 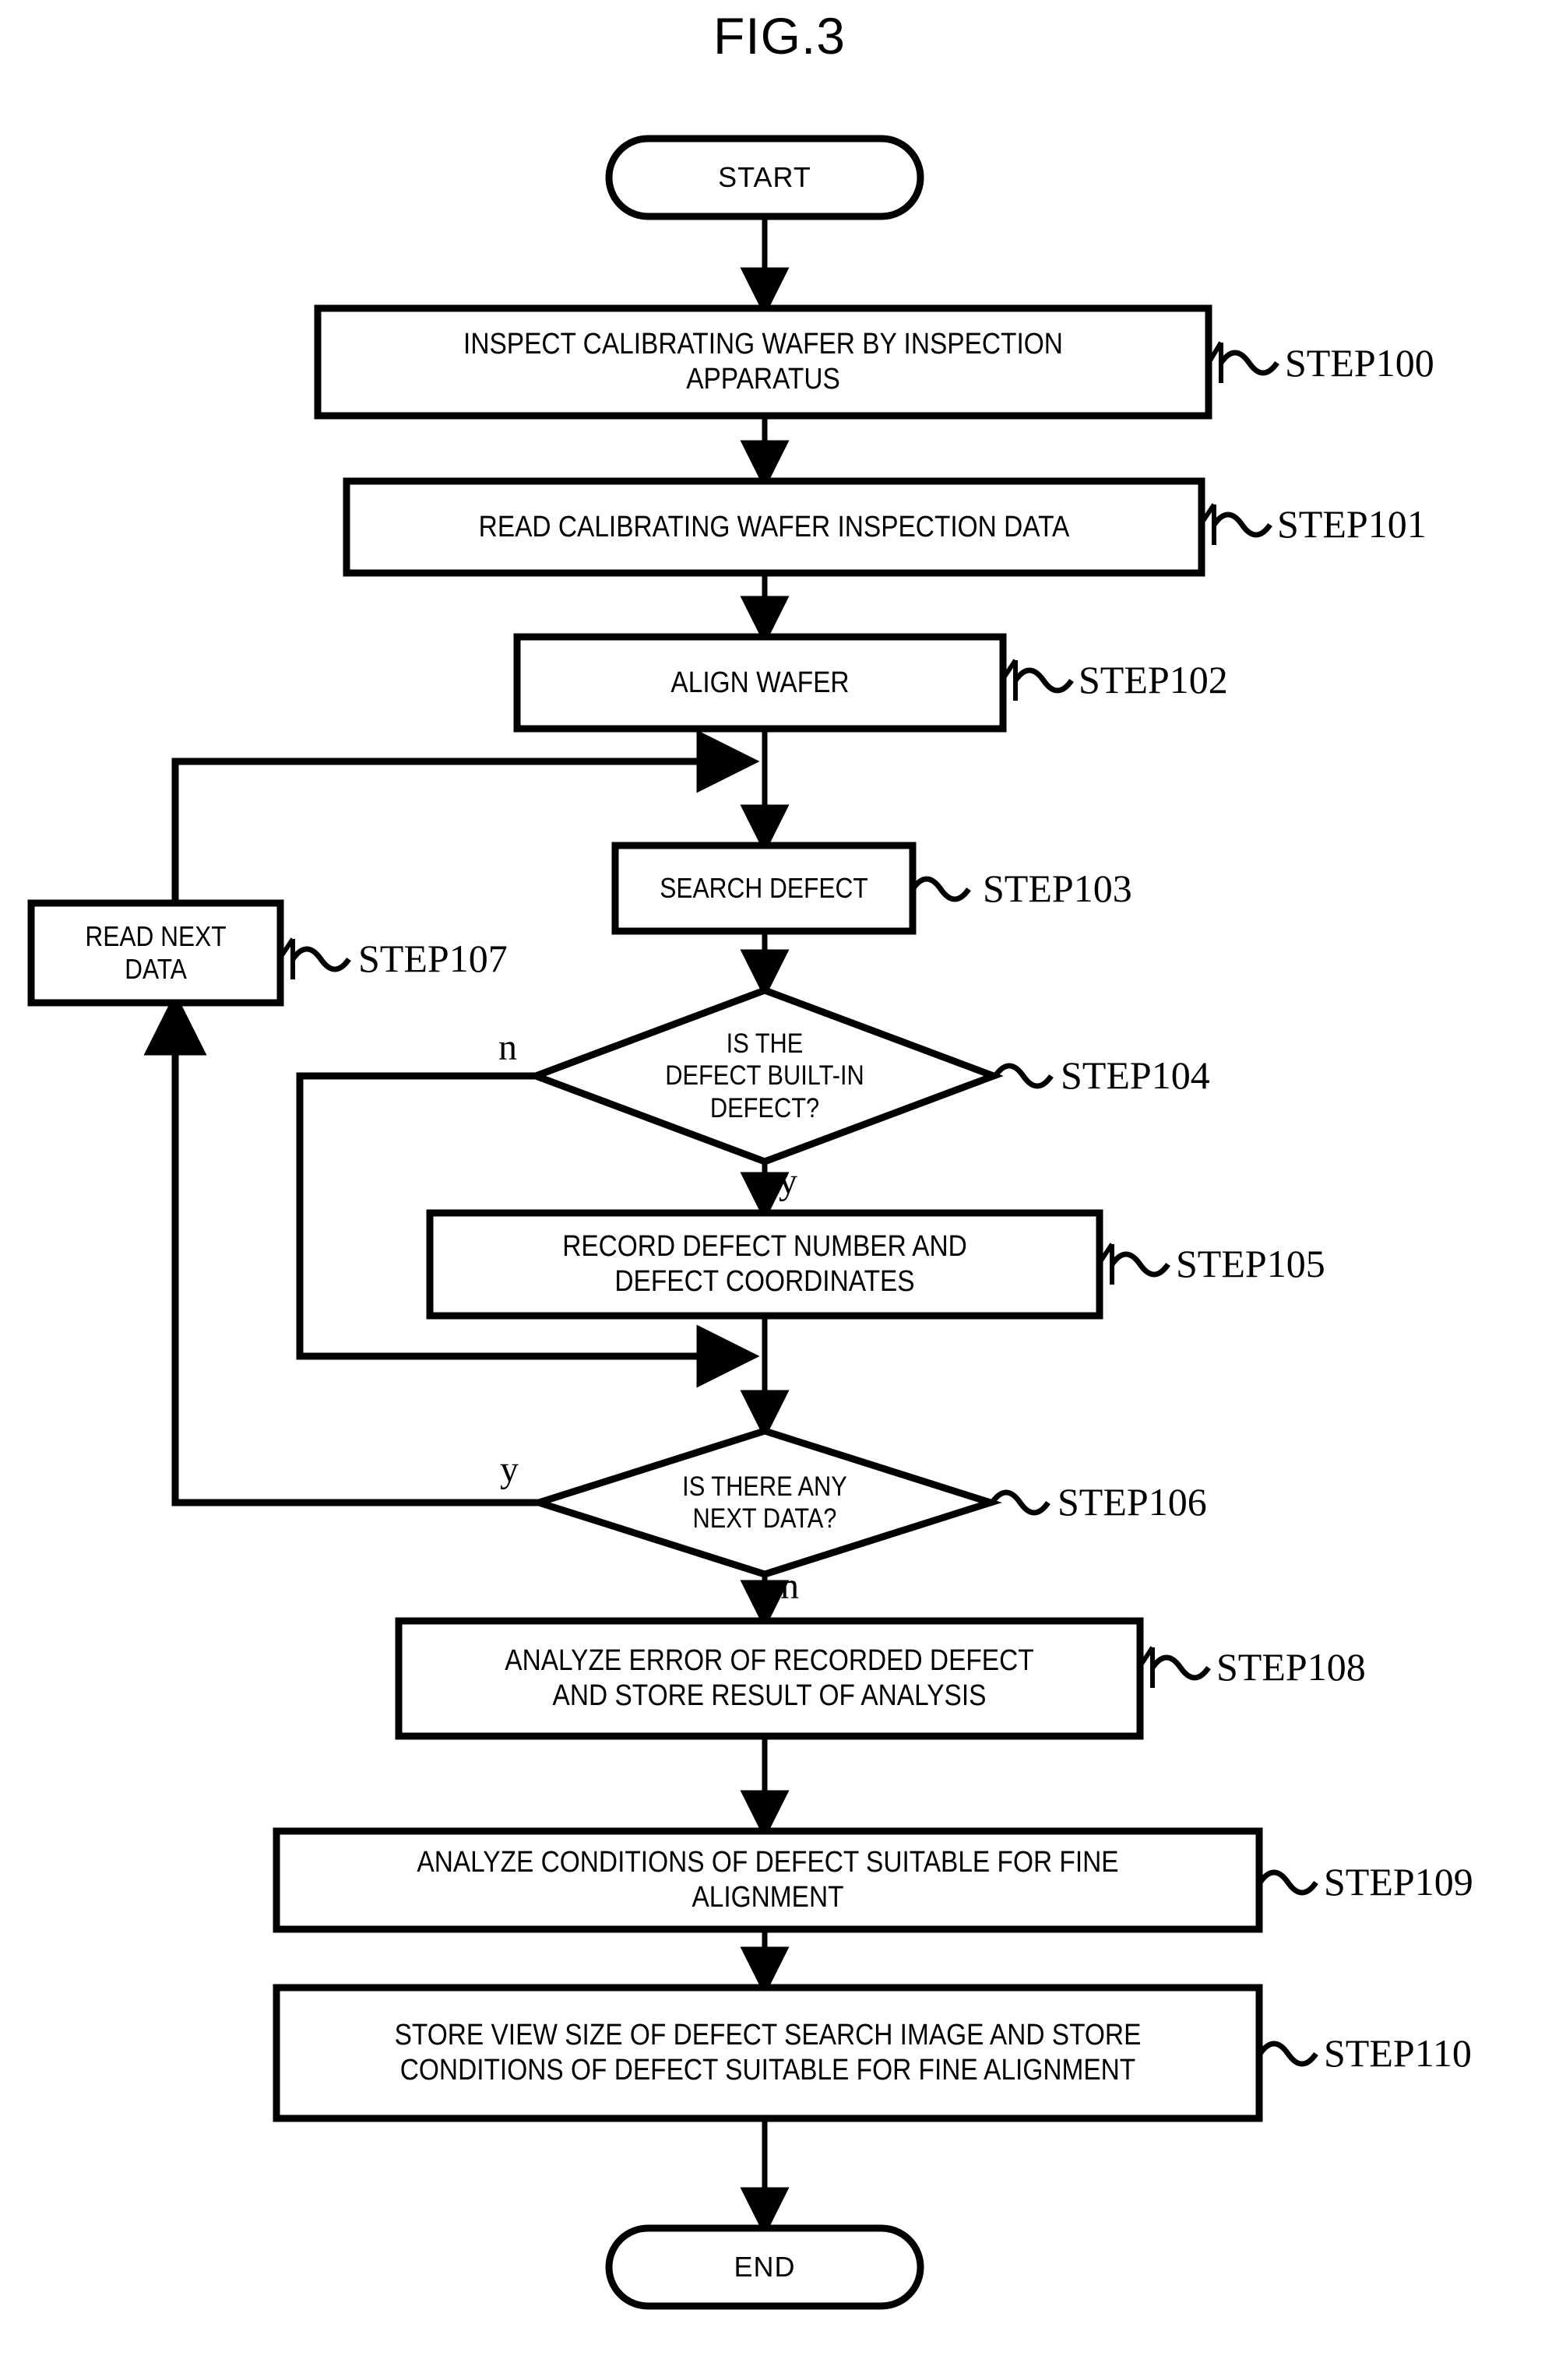 I want to click on step105-reference-label: STEP105, so click(x=1251, y=1264).